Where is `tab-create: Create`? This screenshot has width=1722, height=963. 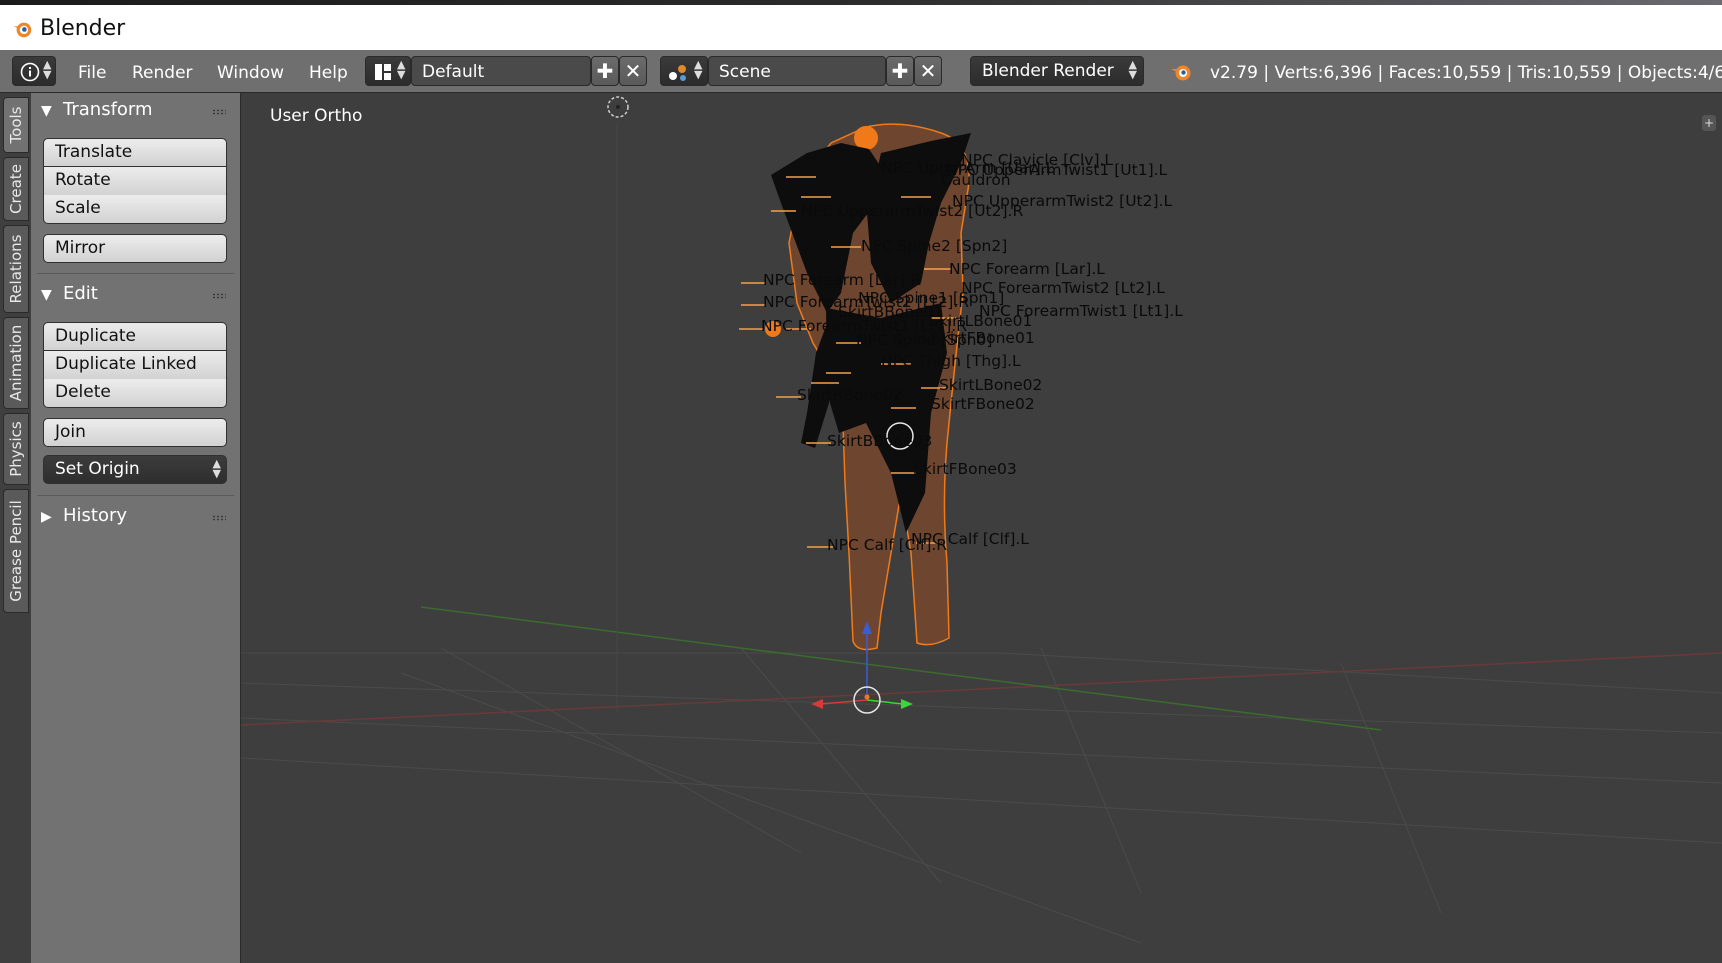 tab-create: Create is located at coordinates (16, 189).